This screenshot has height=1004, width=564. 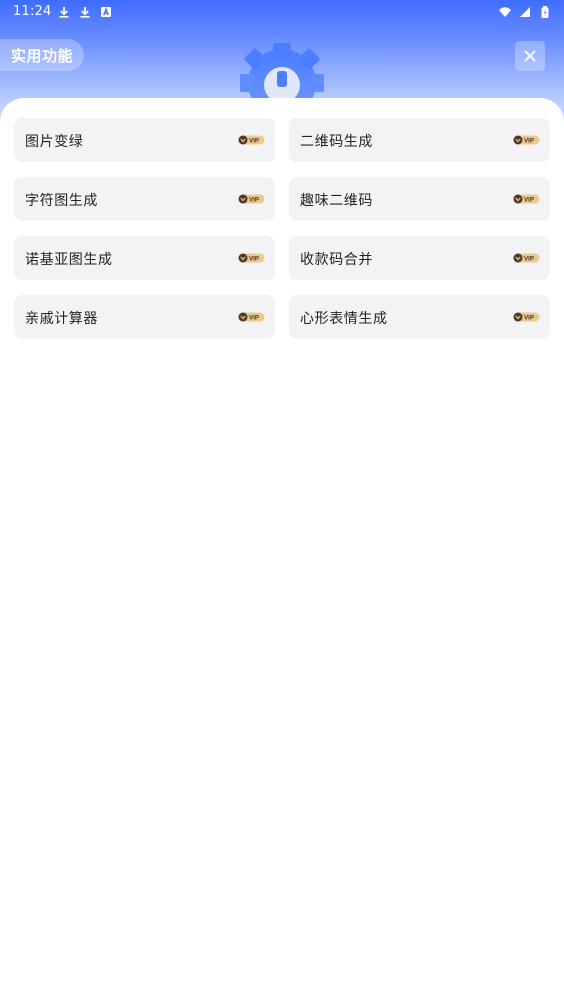 I want to click on status-time: 11:24, so click(x=32, y=11).